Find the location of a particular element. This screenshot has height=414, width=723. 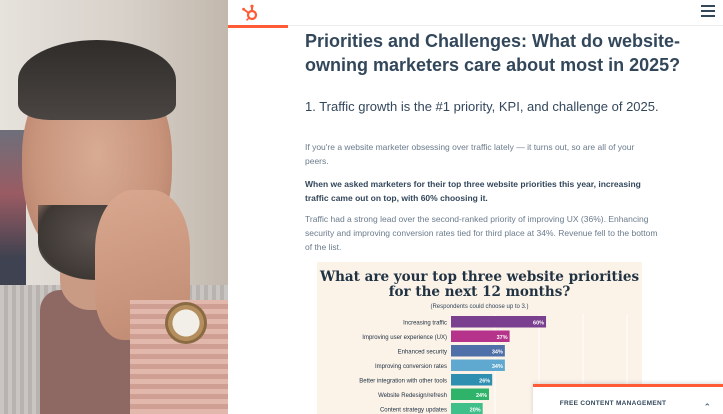

chart-bar is located at coordinates (499, 322).